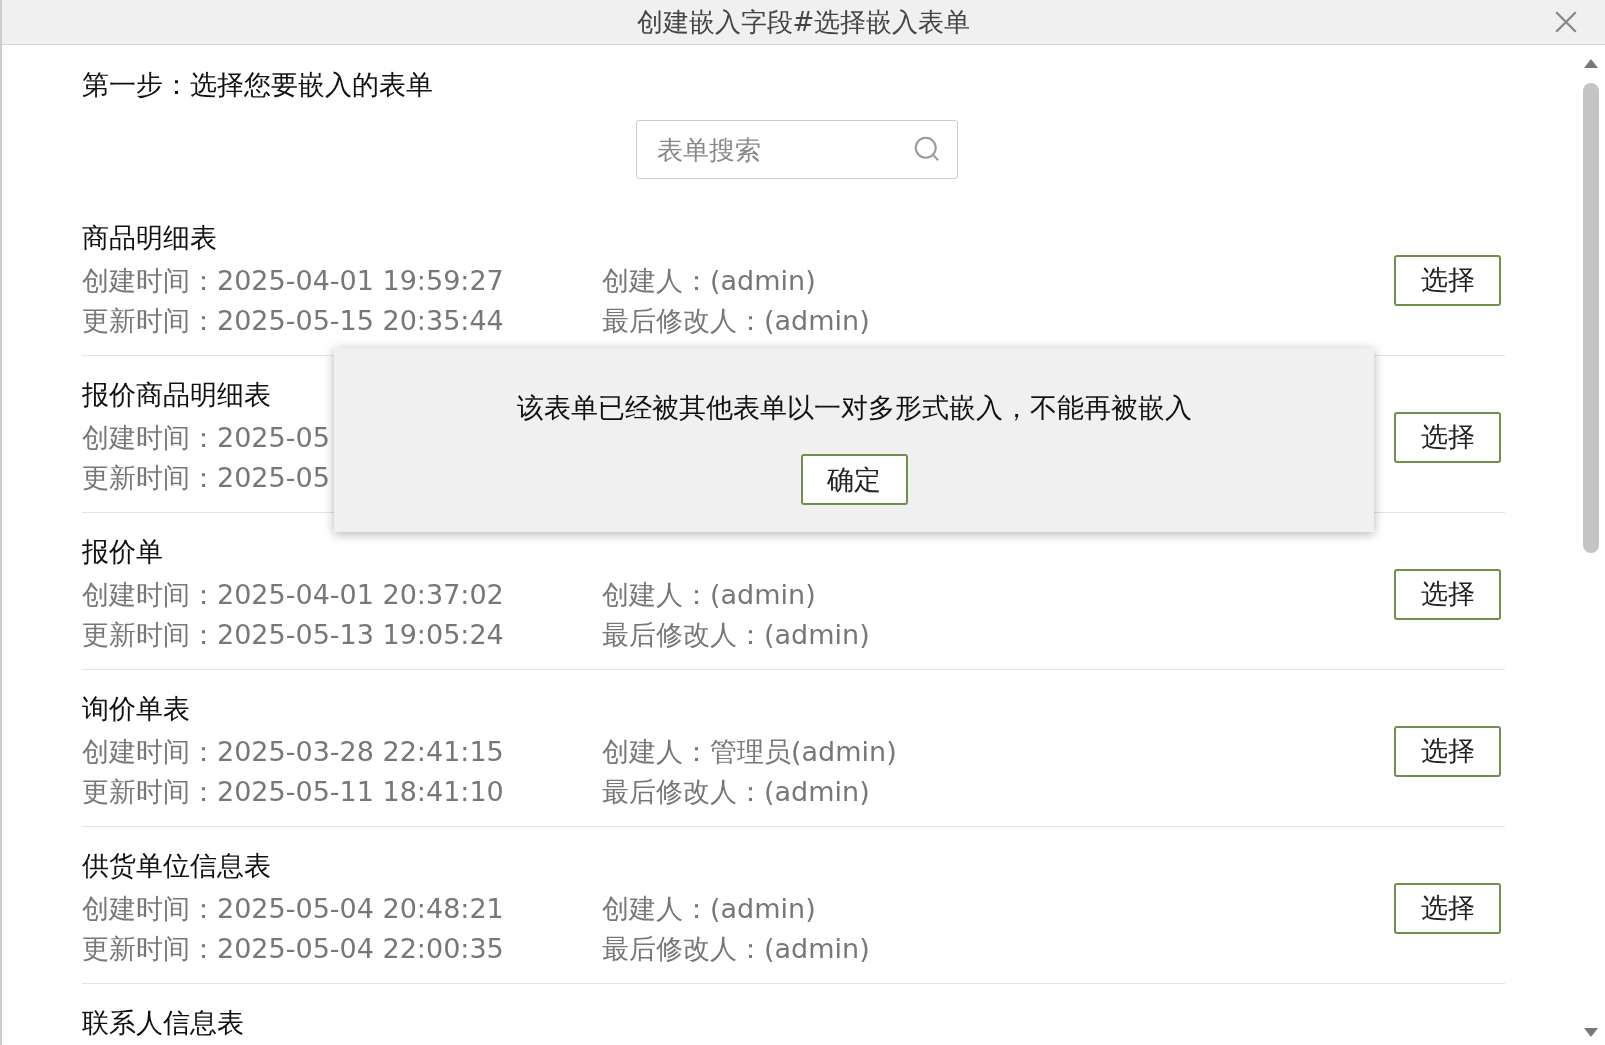 The image size is (1605, 1045). What do you see at coordinates (258, 85) in the screenshot?
I see `step-label: 第一步：选择您要嵌入的表单` at bounding box center [258, 85].